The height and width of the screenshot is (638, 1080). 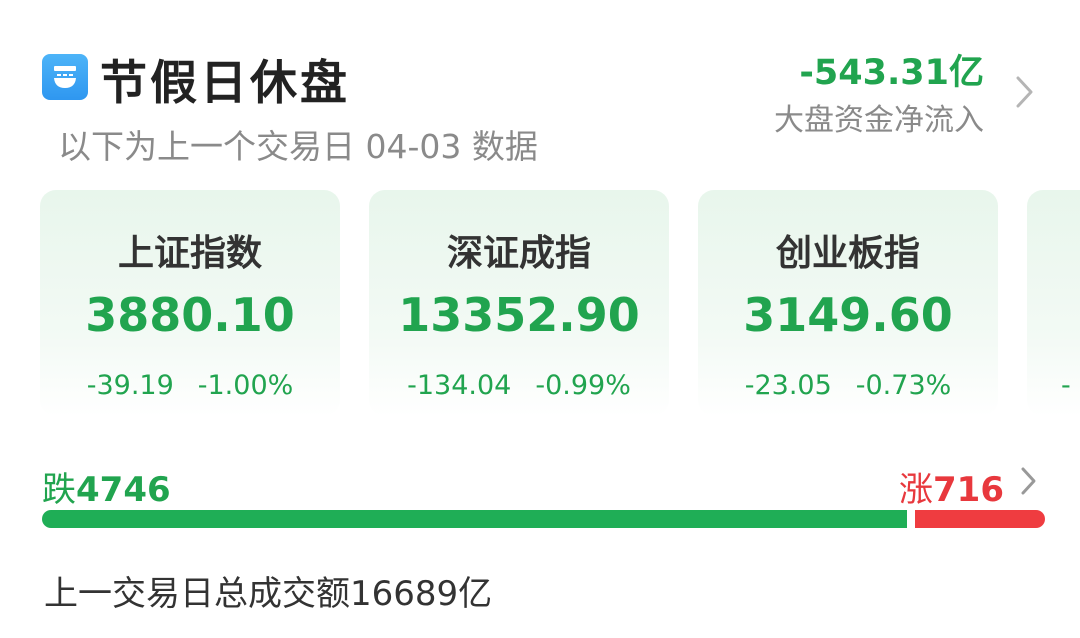 I want to click on decliners-number: 4746, so click(x=123, y=490).